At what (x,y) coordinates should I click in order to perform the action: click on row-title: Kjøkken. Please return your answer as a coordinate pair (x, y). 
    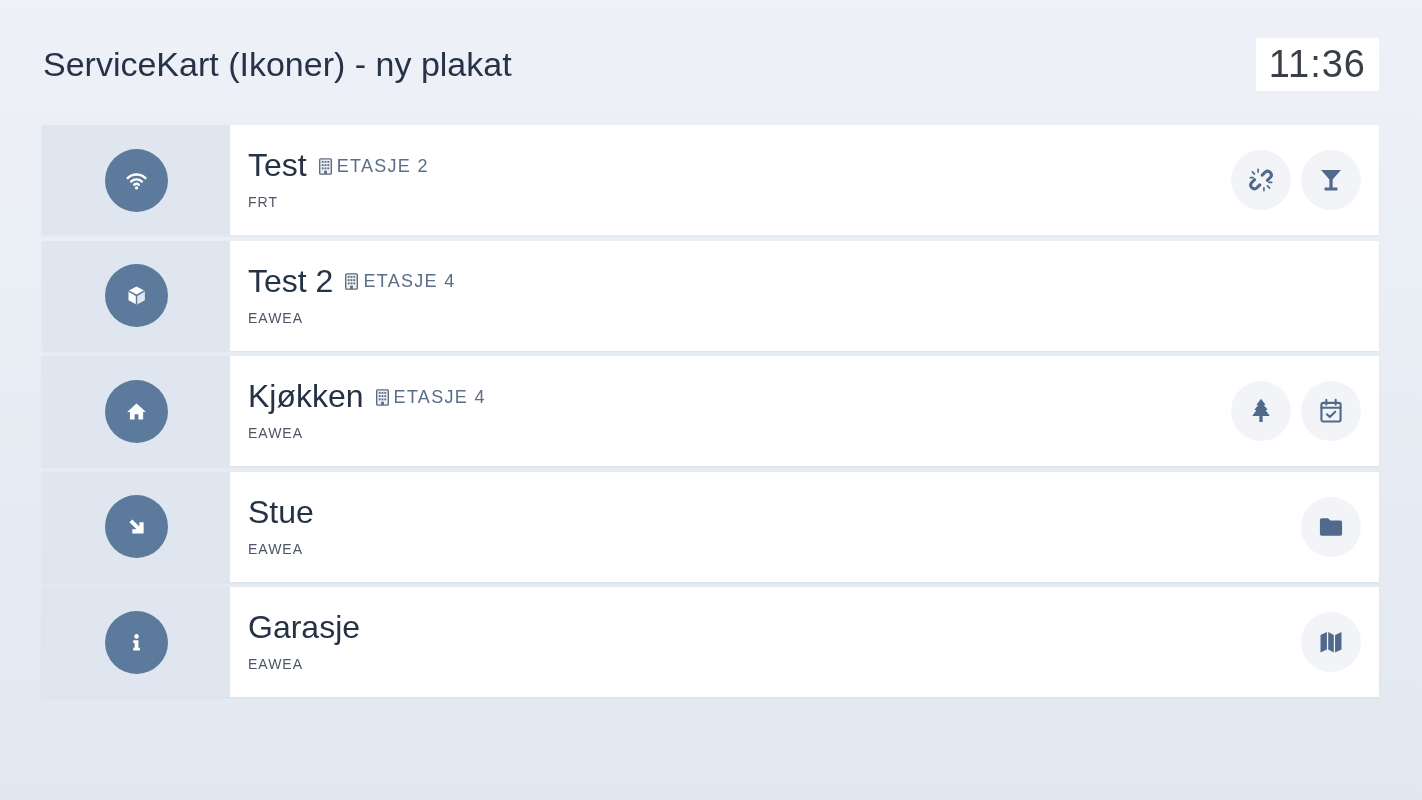
    Looking at the image, I should click on (306, 396).